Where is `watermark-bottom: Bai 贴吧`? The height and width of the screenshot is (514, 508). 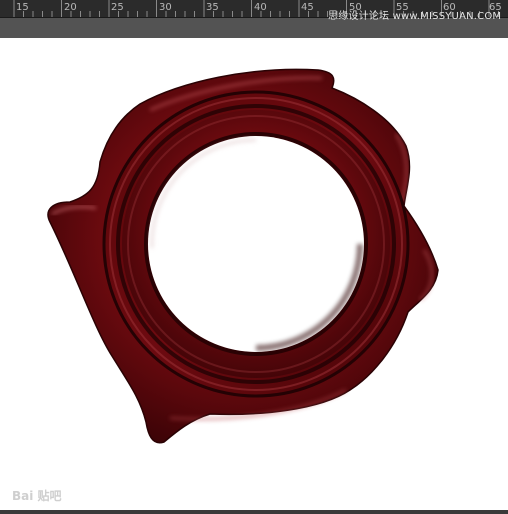
watermark-bottom: Bai 贴吧 is located at coordinates (37, 496).